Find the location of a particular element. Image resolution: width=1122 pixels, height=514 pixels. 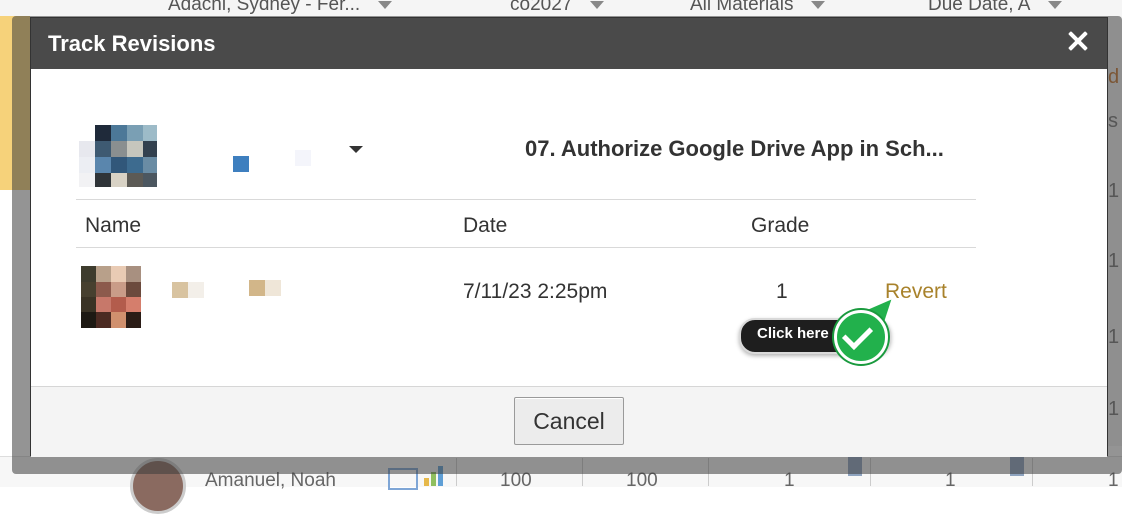

revert-link: Revert is located at coordinates (916, 292).